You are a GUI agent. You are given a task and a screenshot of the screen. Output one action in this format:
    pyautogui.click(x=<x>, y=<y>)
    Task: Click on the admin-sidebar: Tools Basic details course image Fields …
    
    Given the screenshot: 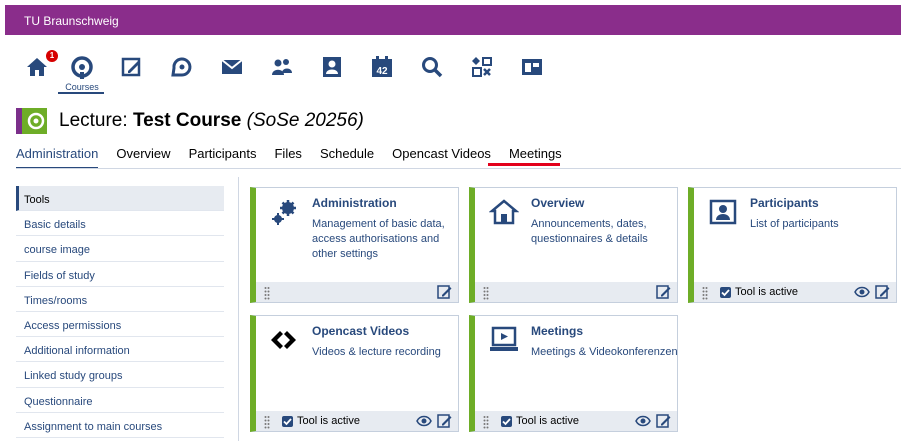 What is the action you would take?
    pyautogui.click(x=120, y=312)
    